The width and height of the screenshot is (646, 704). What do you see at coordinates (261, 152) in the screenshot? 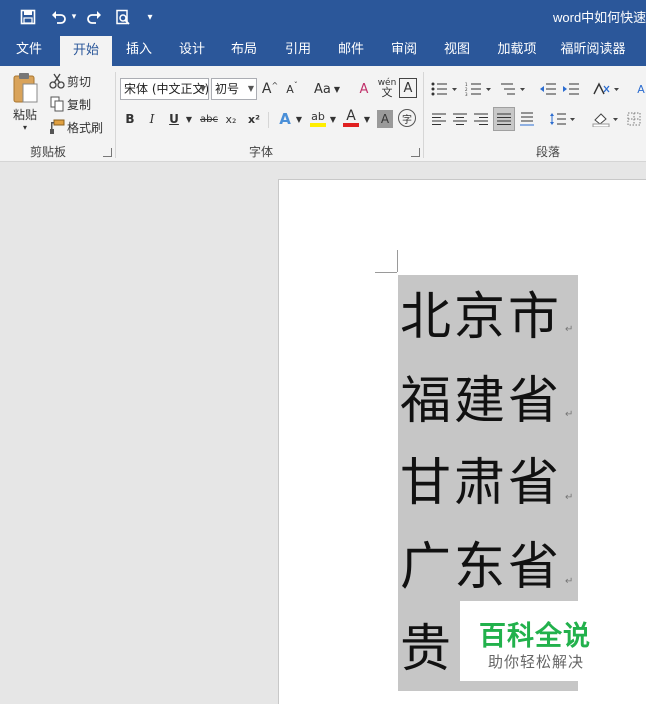
I see `font-group-label: 字体` at bounding box center [261, 152].